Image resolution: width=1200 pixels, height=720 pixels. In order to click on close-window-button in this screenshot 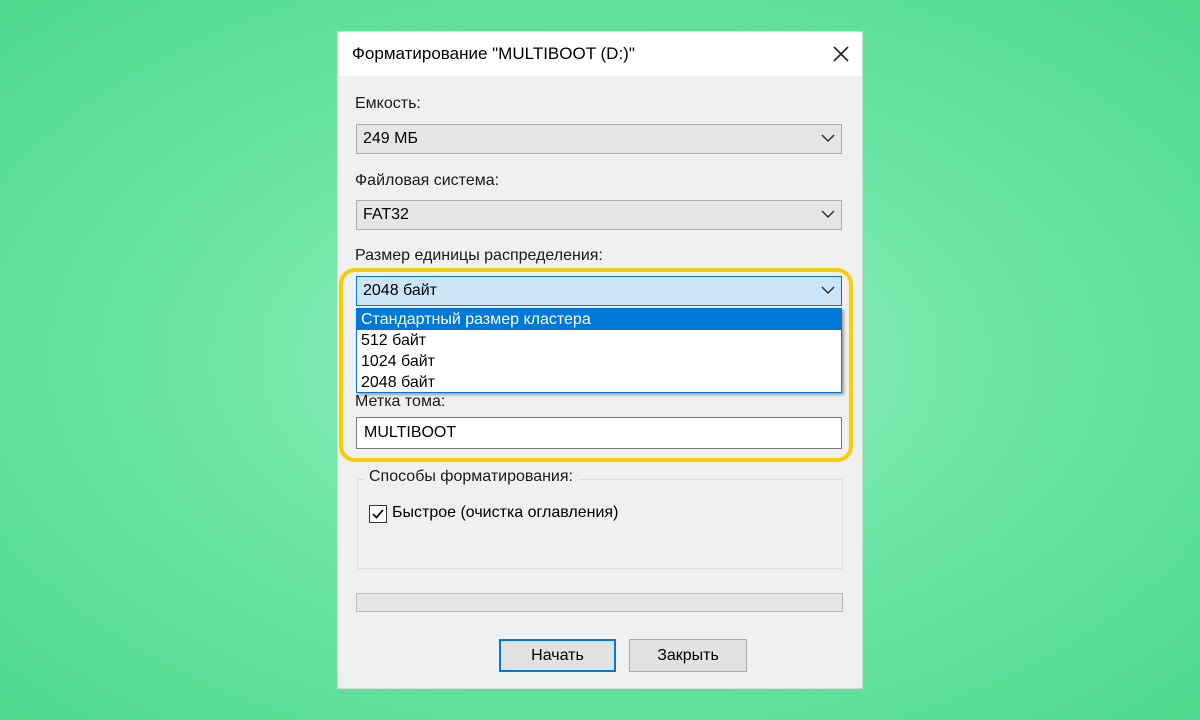, I will do `click(841, 54)`.